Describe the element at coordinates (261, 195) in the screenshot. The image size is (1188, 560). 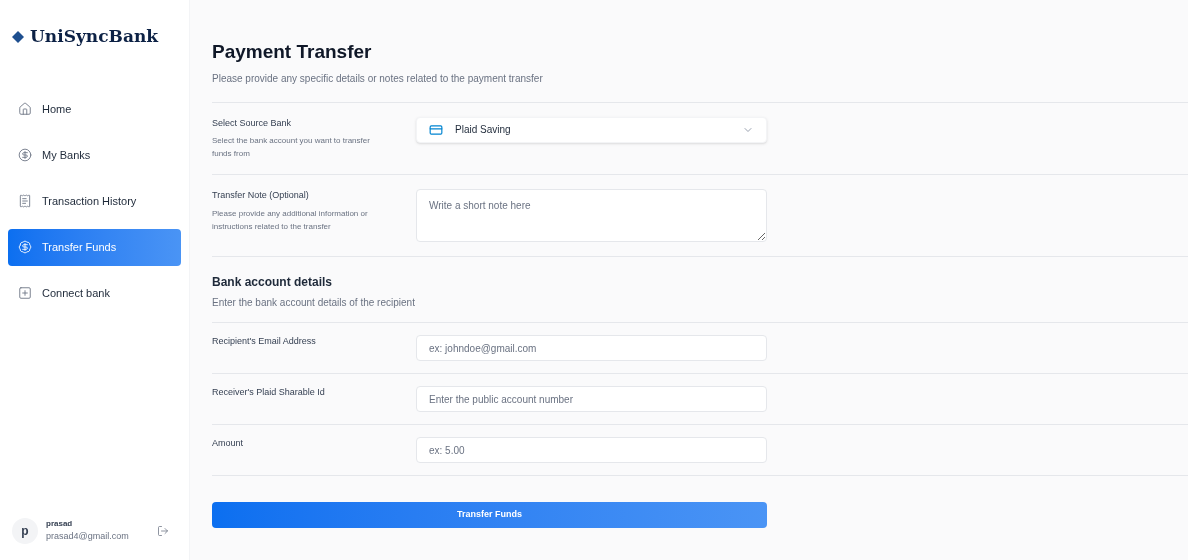
I see `field-label: Transfer Note (Optional)` at that location.